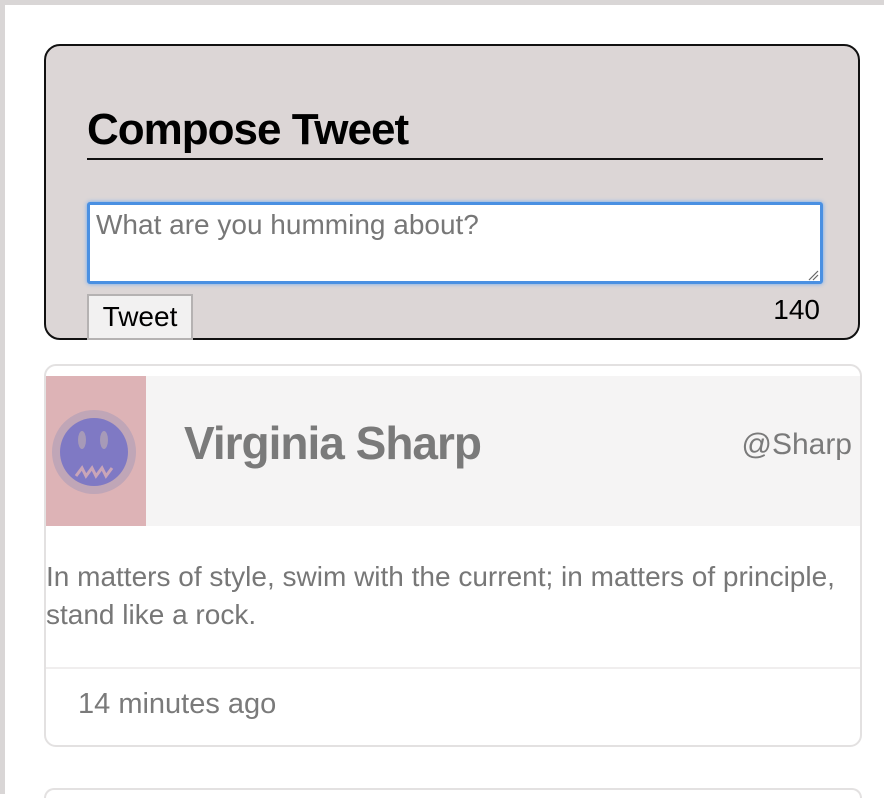  I want to click on smiley-avatar-icon, so click(94, 452).